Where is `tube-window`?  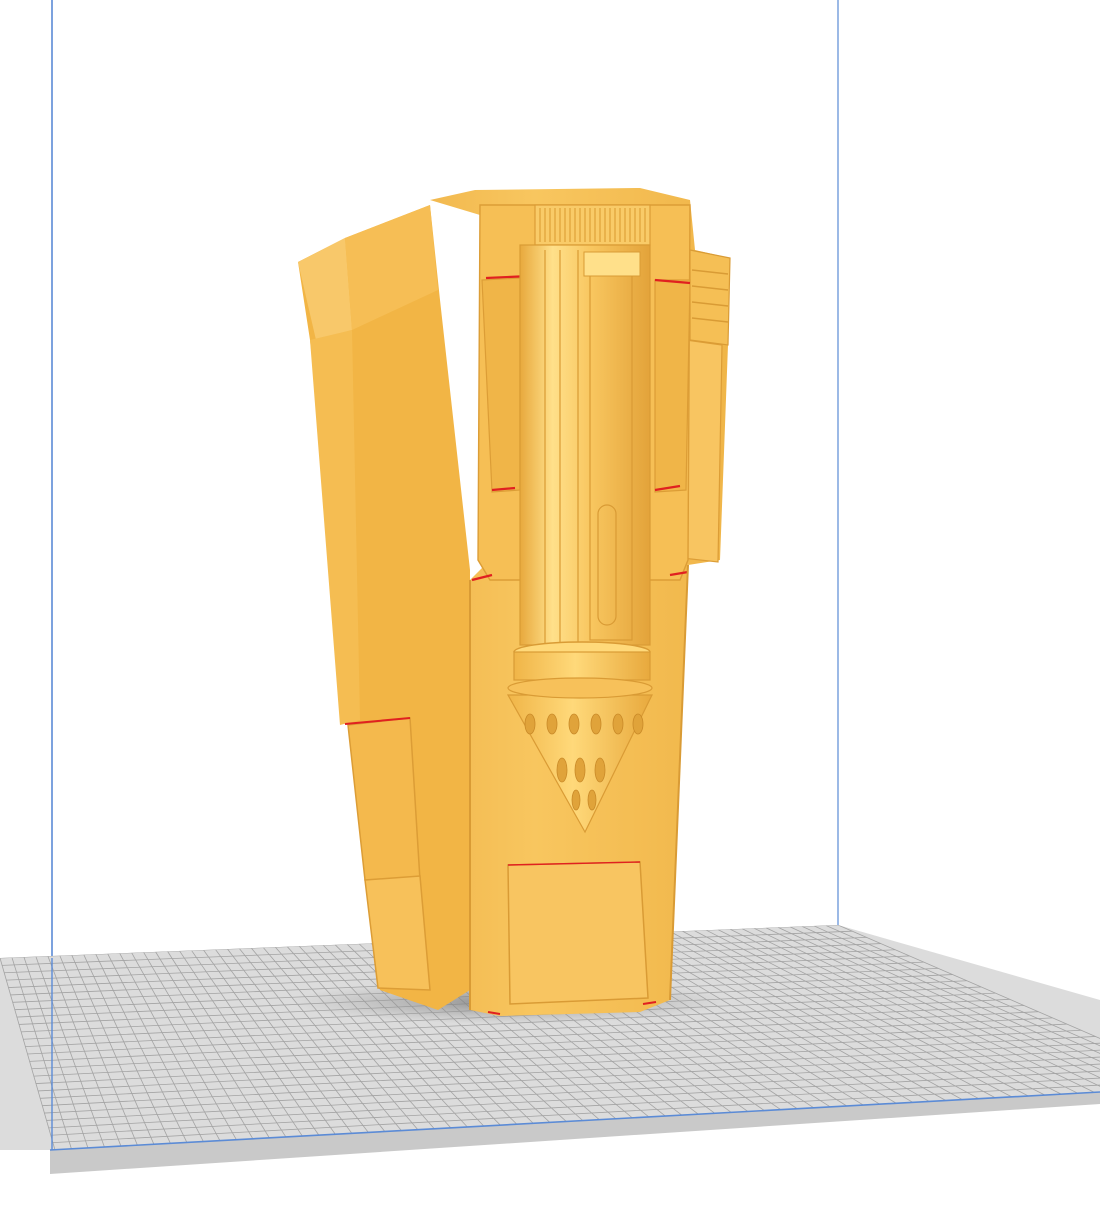
tube-window is located at coordinates (612, 264).